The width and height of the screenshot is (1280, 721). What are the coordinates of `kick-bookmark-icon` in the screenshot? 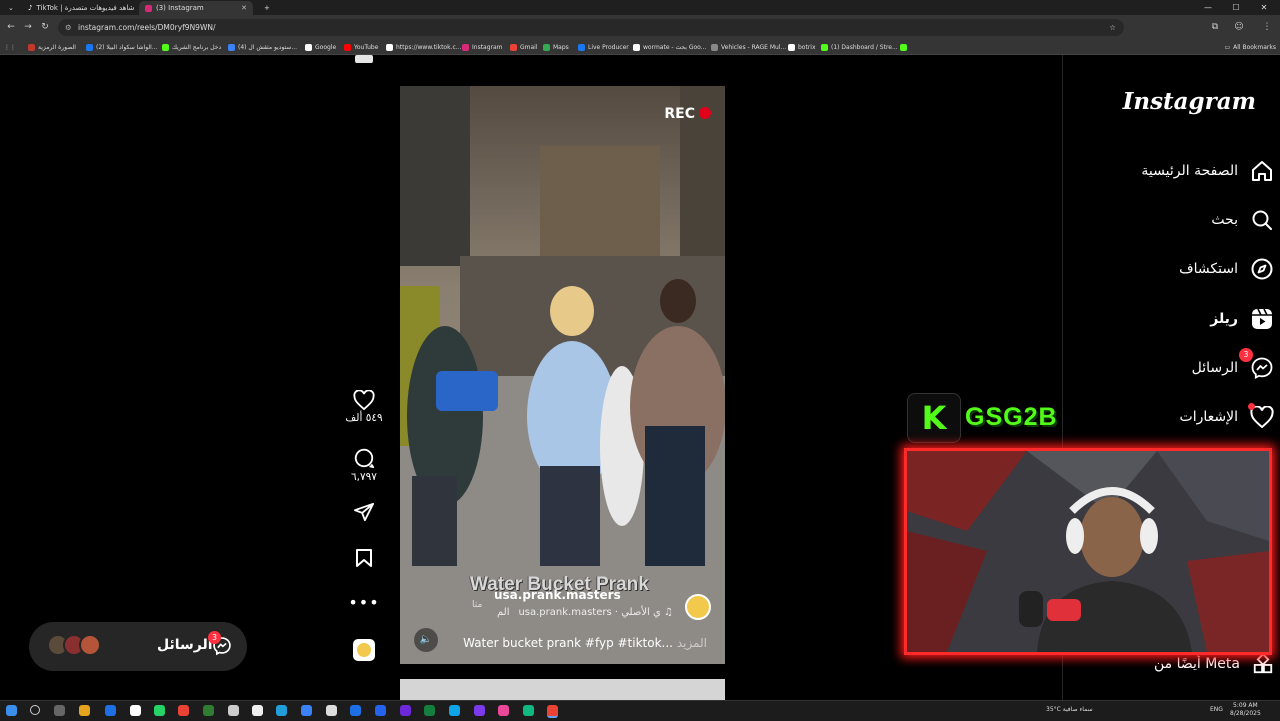 It's located at (903, 47).